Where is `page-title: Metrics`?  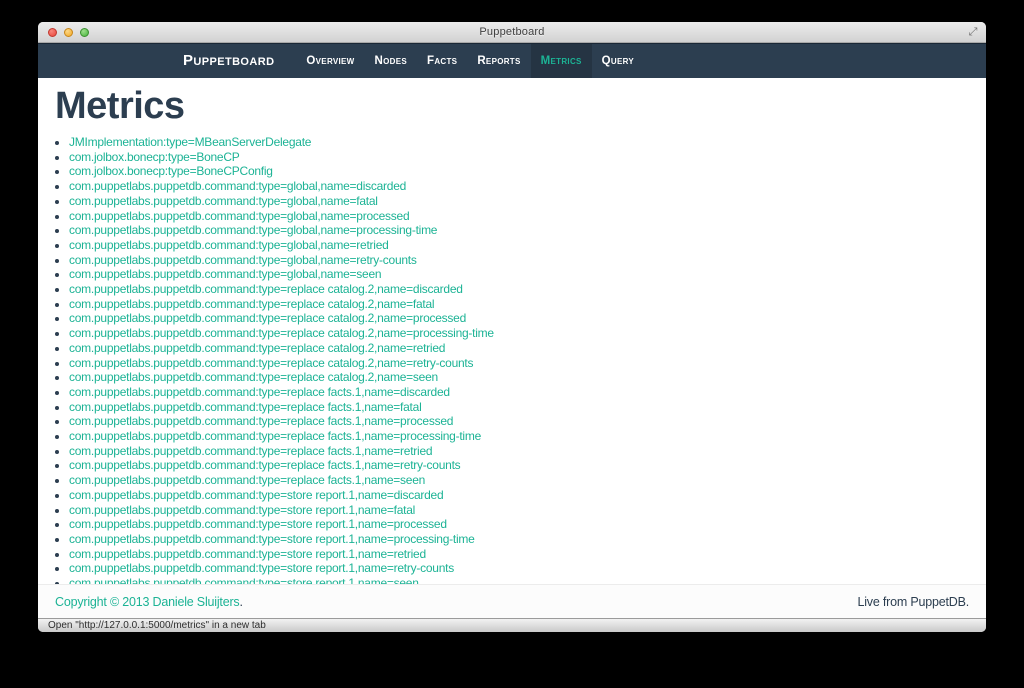
page-title: Metrics is located at coordinates (120, 106).